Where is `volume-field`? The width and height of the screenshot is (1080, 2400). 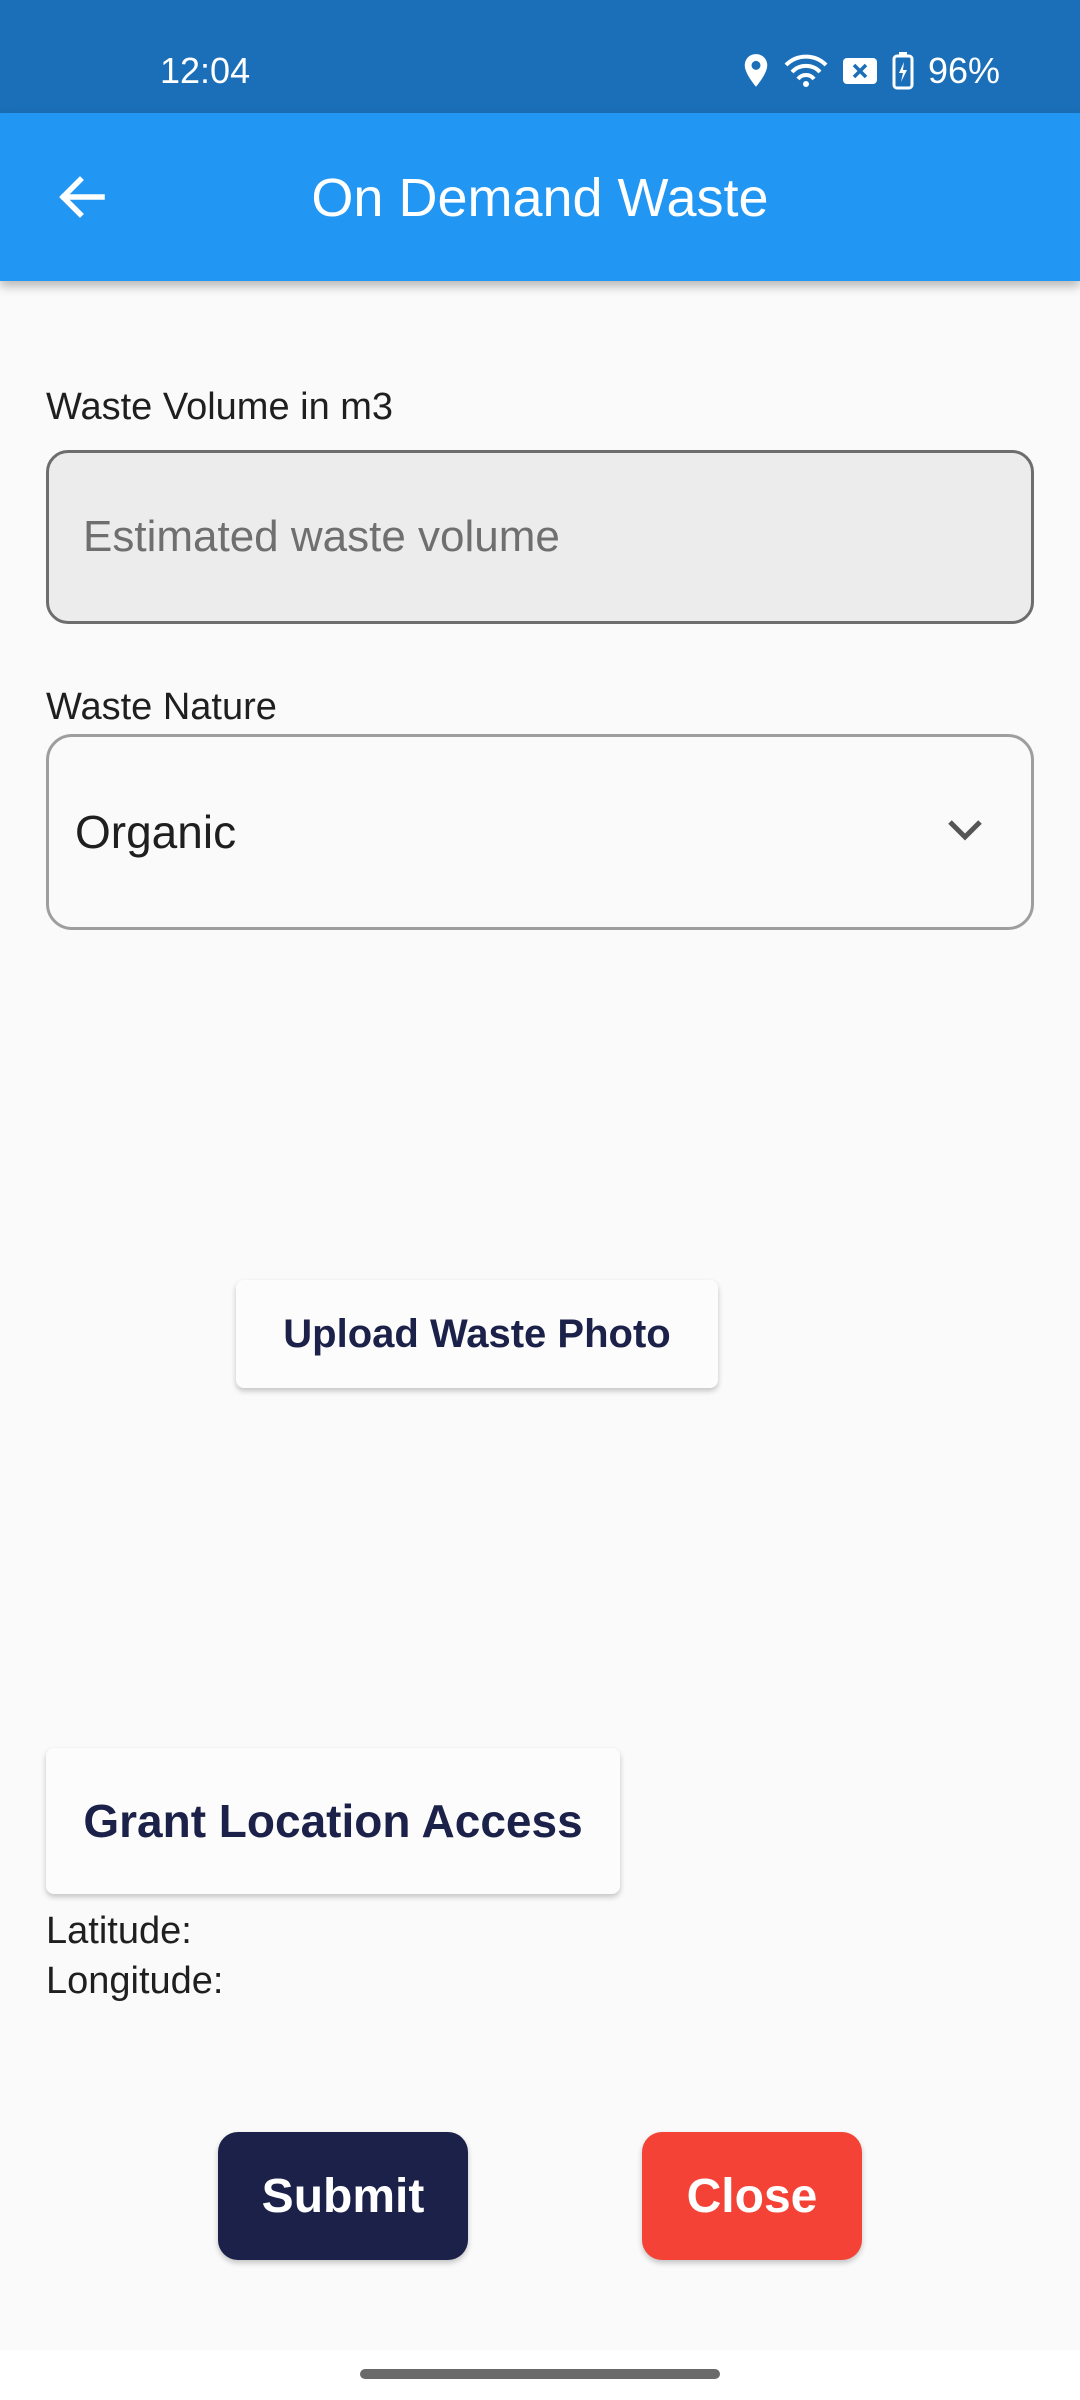
volume-field is located at coordinates (540, 537).